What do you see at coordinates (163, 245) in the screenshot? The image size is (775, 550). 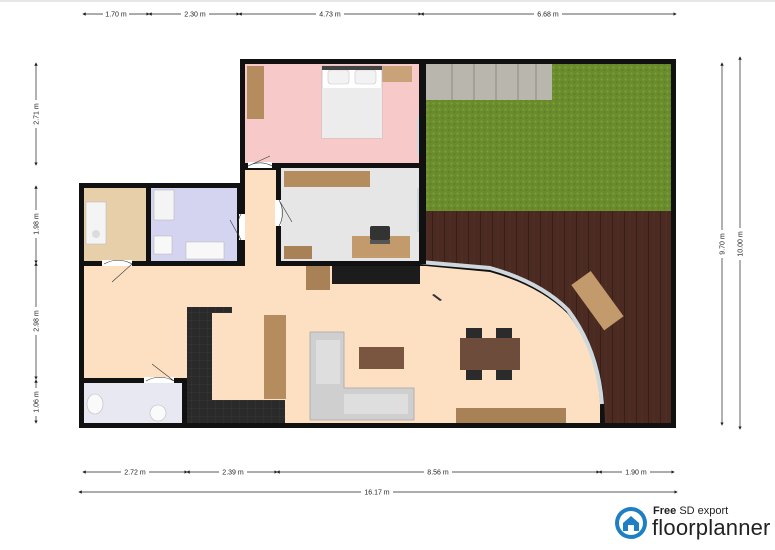 I see `bath-basin` at bounding box center [163, 245].